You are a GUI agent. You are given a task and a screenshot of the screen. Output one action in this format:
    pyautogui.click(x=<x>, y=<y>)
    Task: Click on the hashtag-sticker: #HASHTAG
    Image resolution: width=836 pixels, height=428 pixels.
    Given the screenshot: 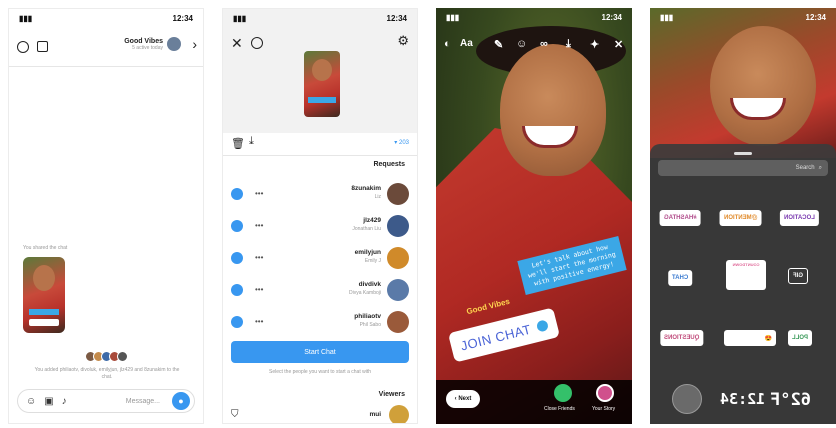 What is the action you would take?
    pyautogui.click(x=680, y=218)
    